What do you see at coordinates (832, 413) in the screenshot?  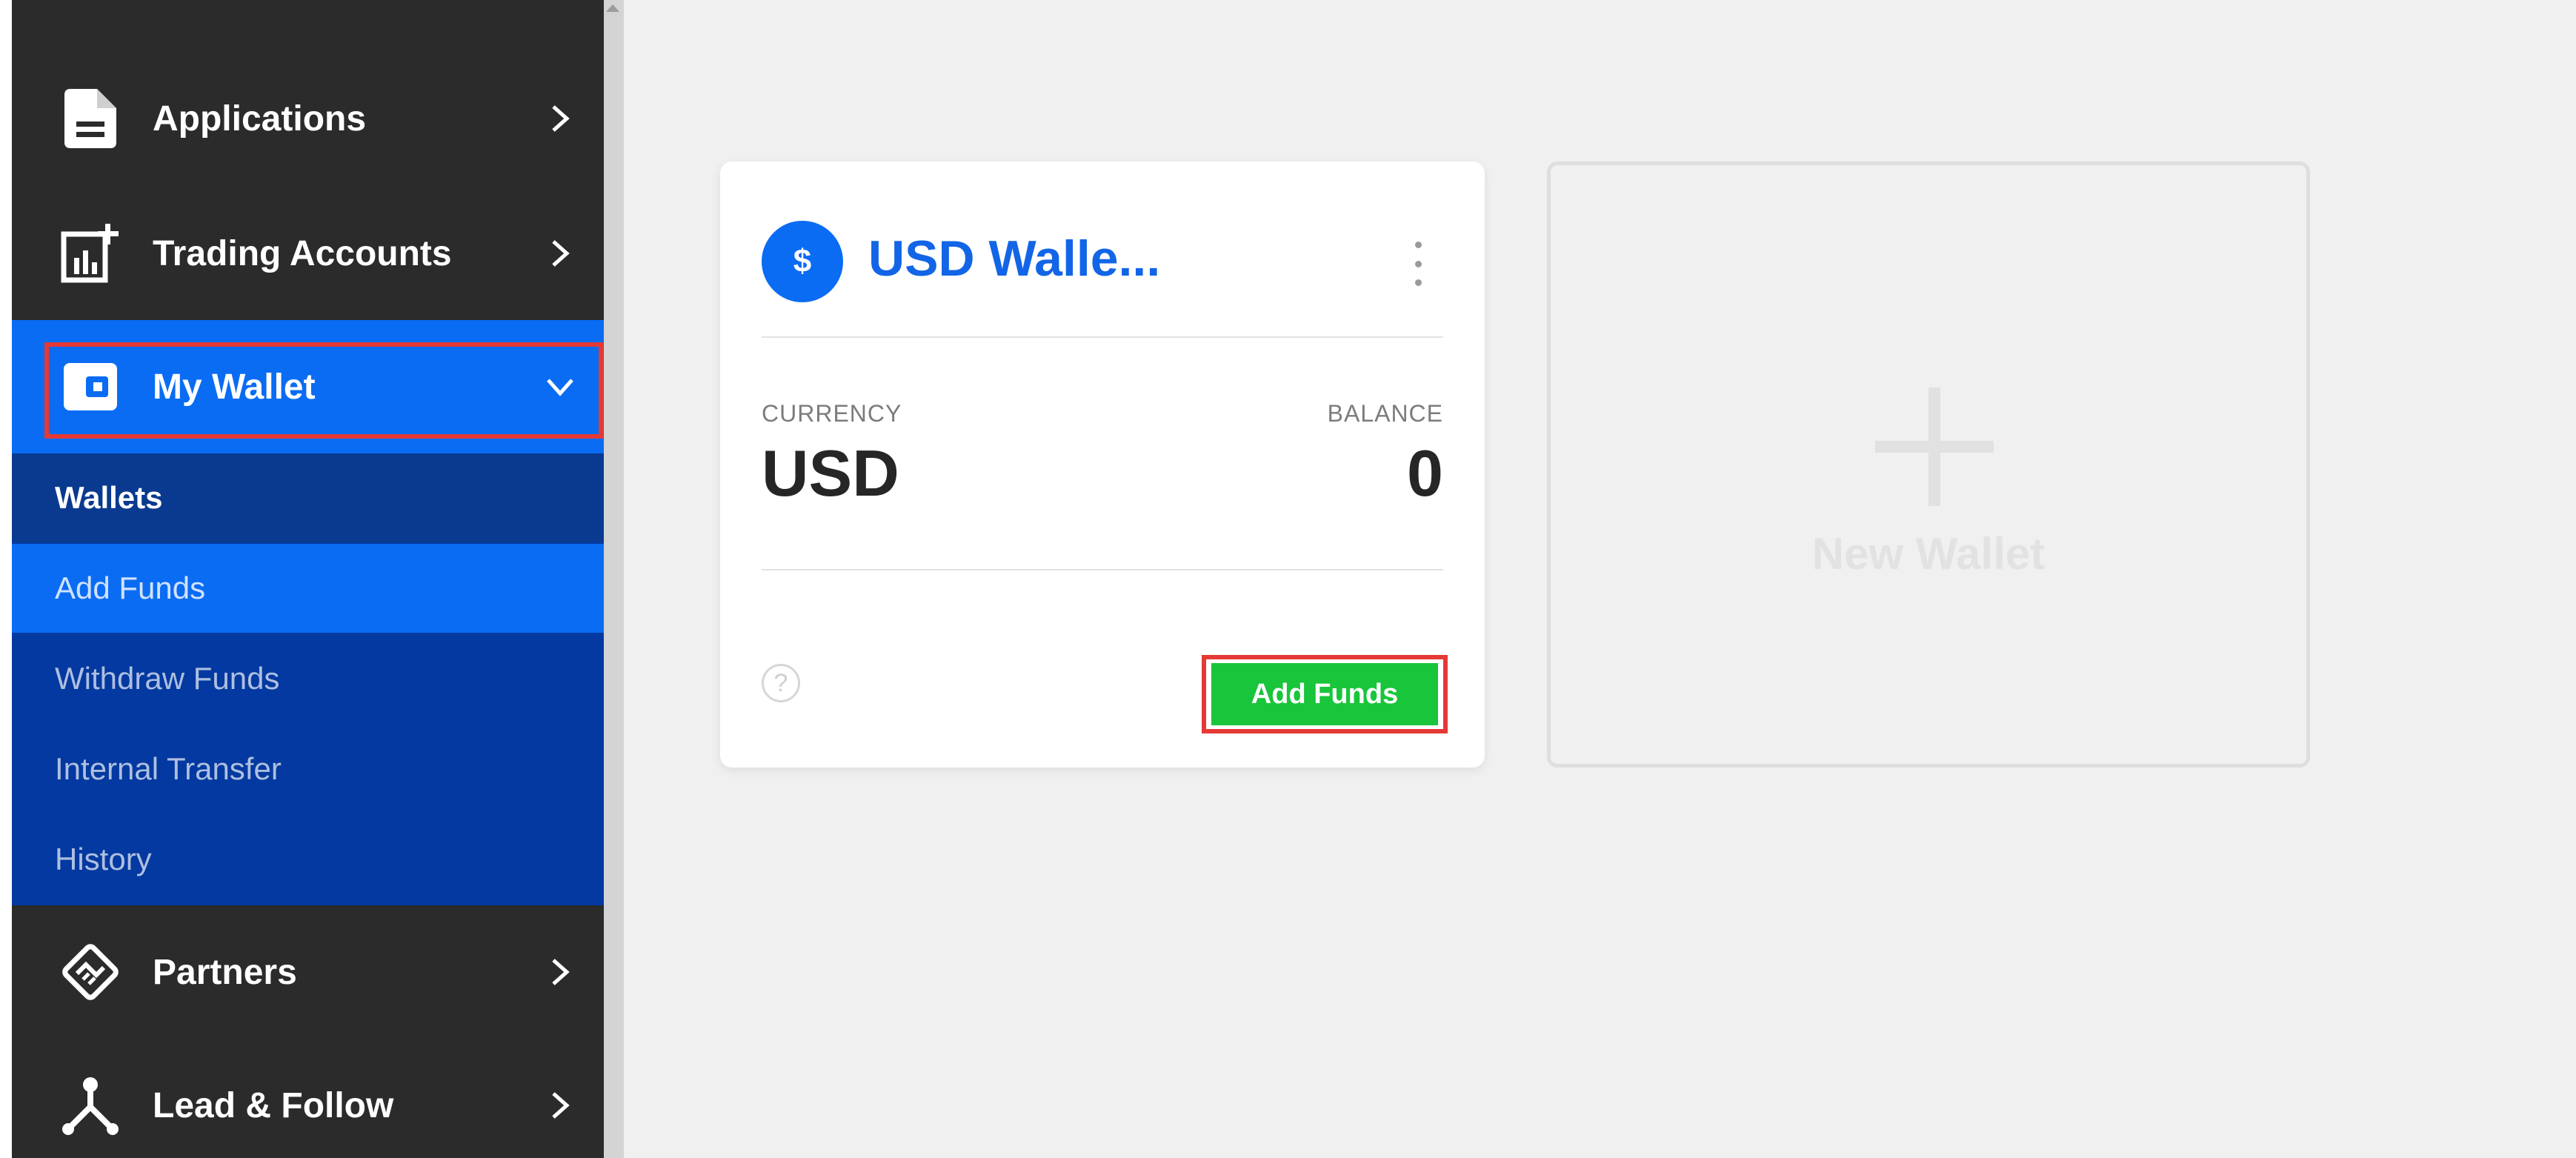 I see `currency-label: CURRENCY` at bounding box center [832, 413].